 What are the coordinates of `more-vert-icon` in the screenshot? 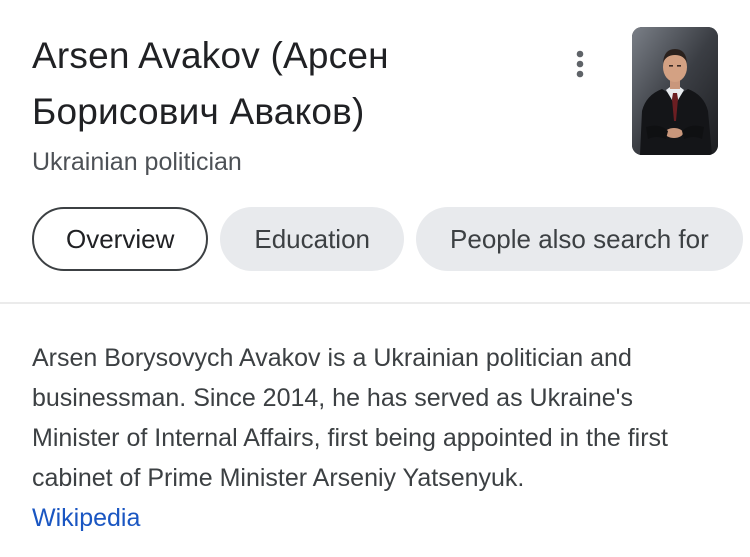 It's located at (580, 64).